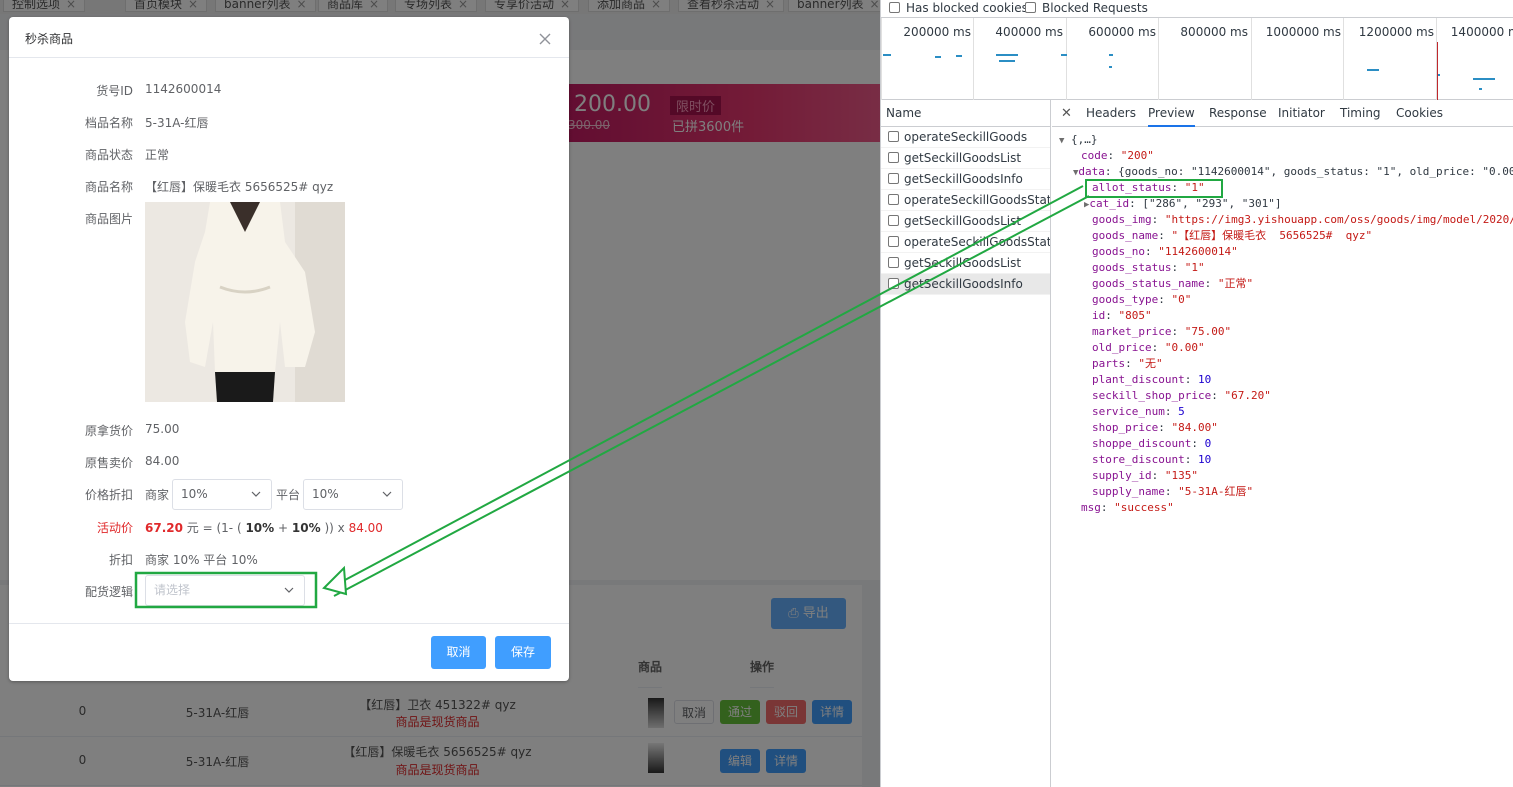  What do you see at coordinates (108, 463) in the screenshot?
I see `sale-label: 原售卖价` at bounding box center [108, 463].